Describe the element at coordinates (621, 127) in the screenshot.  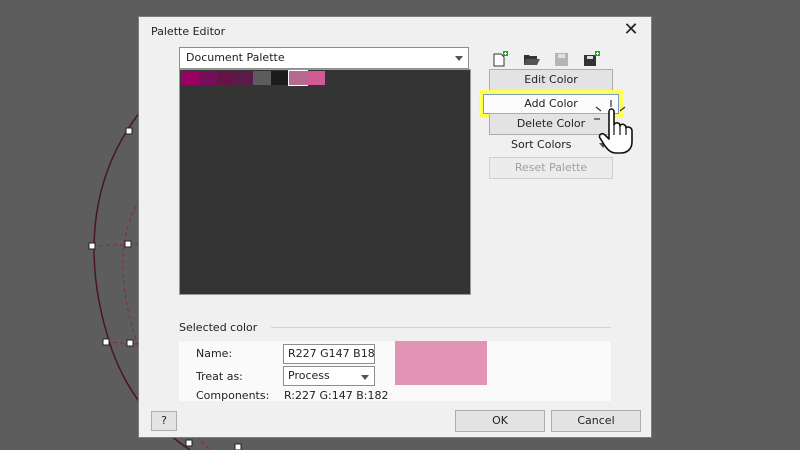
I see `hand-pointer-icon` at that location.